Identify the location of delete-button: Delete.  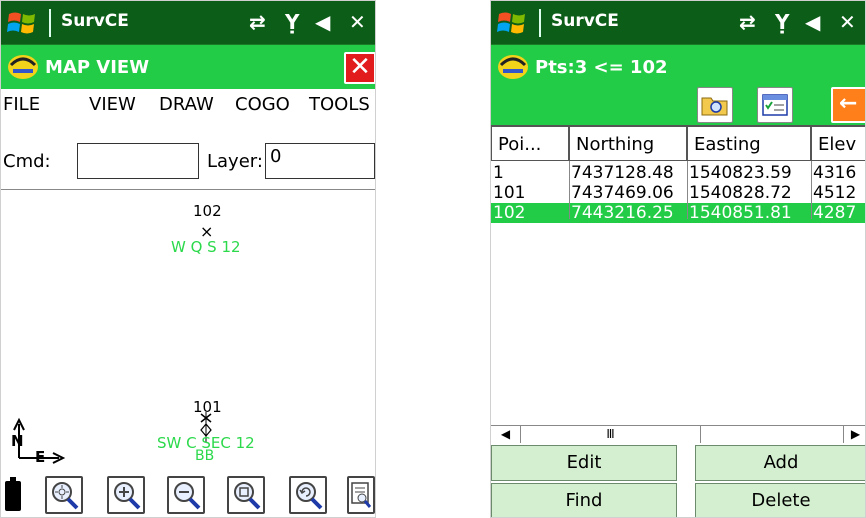
(780, 500).